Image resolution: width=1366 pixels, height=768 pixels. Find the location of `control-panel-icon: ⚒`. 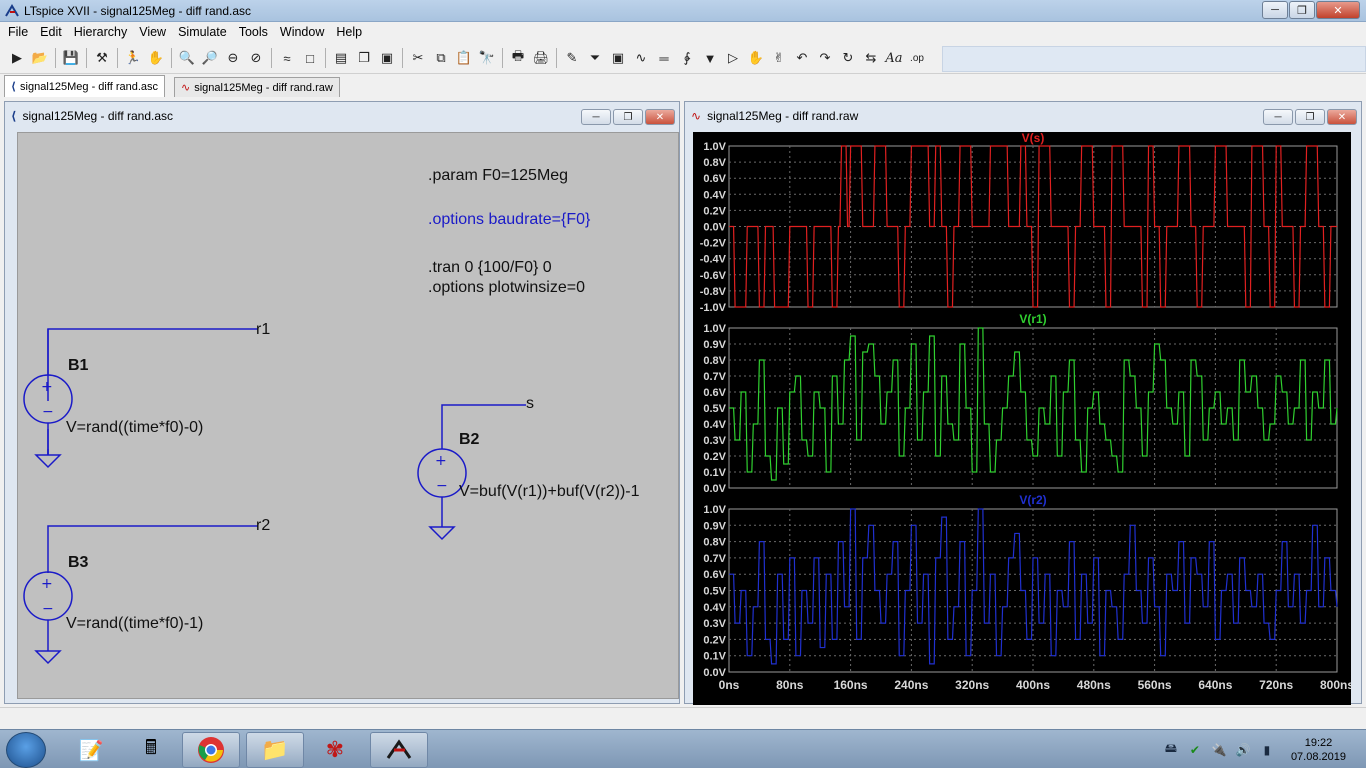

control-panel-icon: ⚒ is located at coordinates (102, 58).